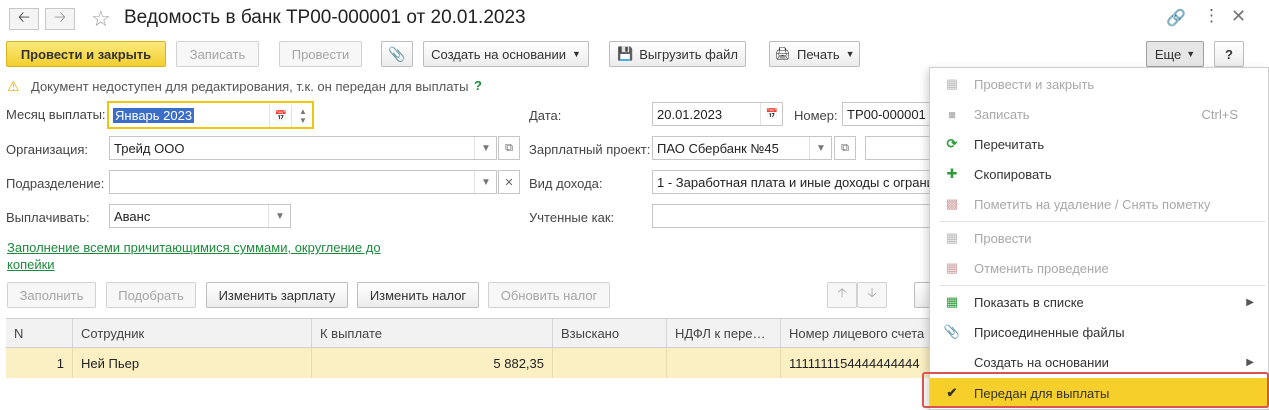 This screenshot has width=1269, height=410. Describe the element at coordinates (151, 295) in the screenshot. I see `select-button: Подобрать` at that location.